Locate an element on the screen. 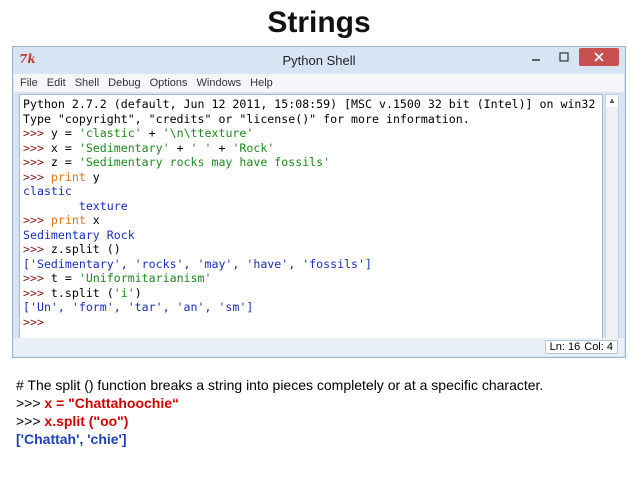 The image size is (638, 478). note-code-line-2: >>> x.split ("oo") is located at coordinates (316, 421).